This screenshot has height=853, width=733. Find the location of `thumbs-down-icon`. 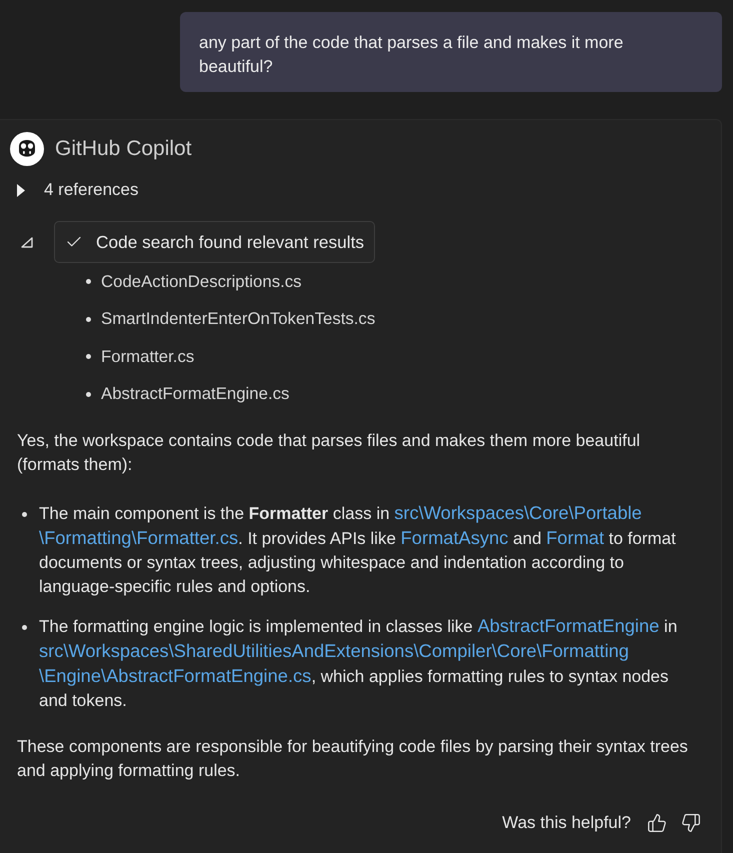

thumbs-down-icon is located at coordinates (691, 823).